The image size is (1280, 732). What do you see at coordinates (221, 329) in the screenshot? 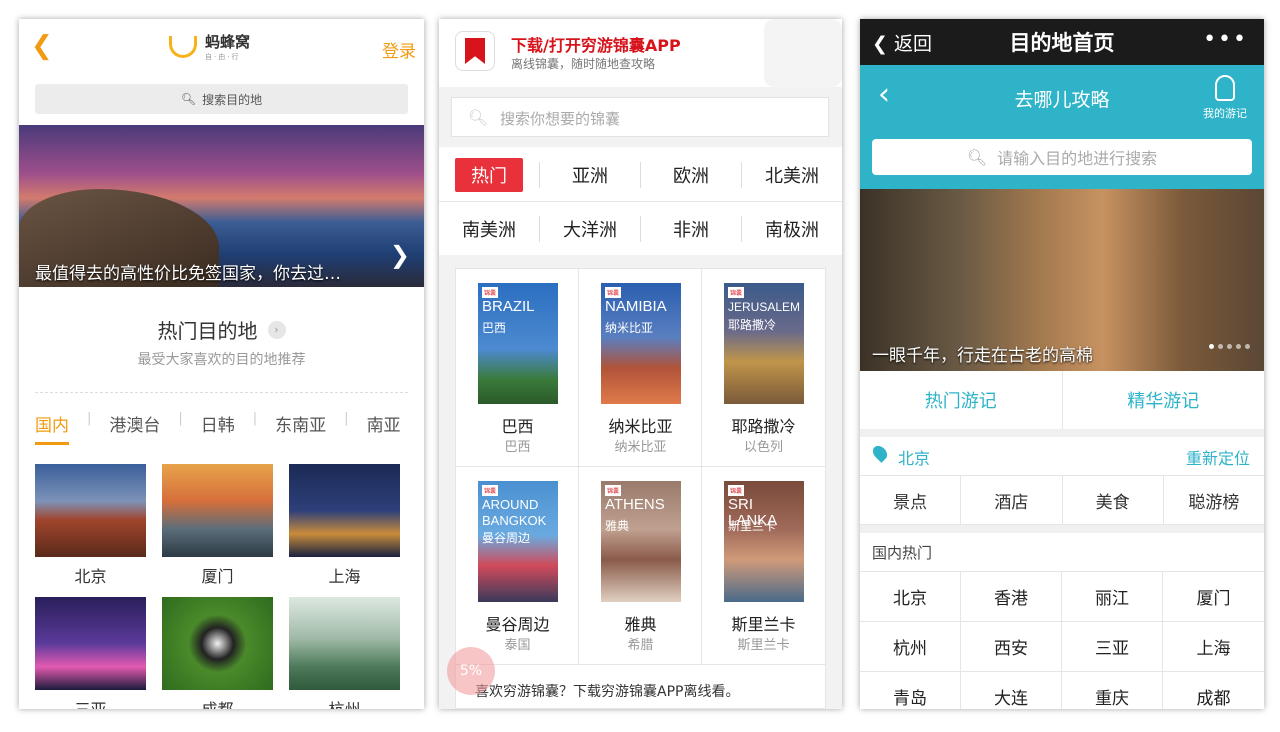
I see `hot-destinations-title: 热门目的地 ›` at bounding box center [221, 329].